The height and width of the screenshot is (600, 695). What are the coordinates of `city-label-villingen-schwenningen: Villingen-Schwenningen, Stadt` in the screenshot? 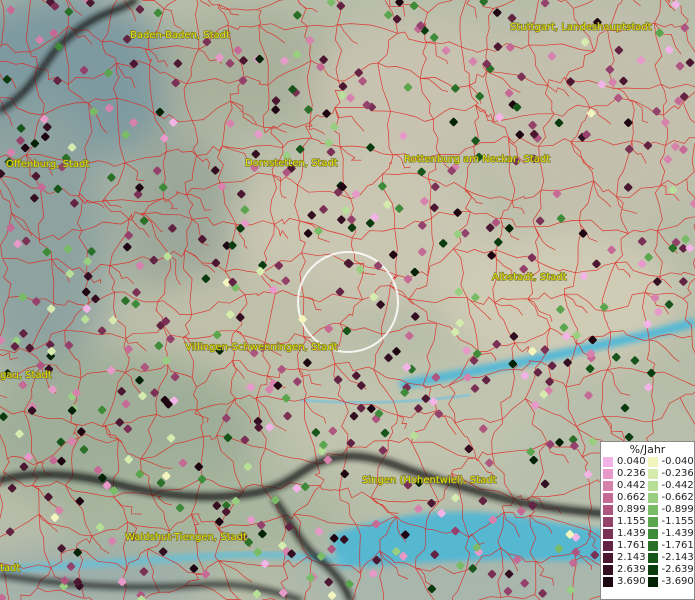 It's located at (261, 347).